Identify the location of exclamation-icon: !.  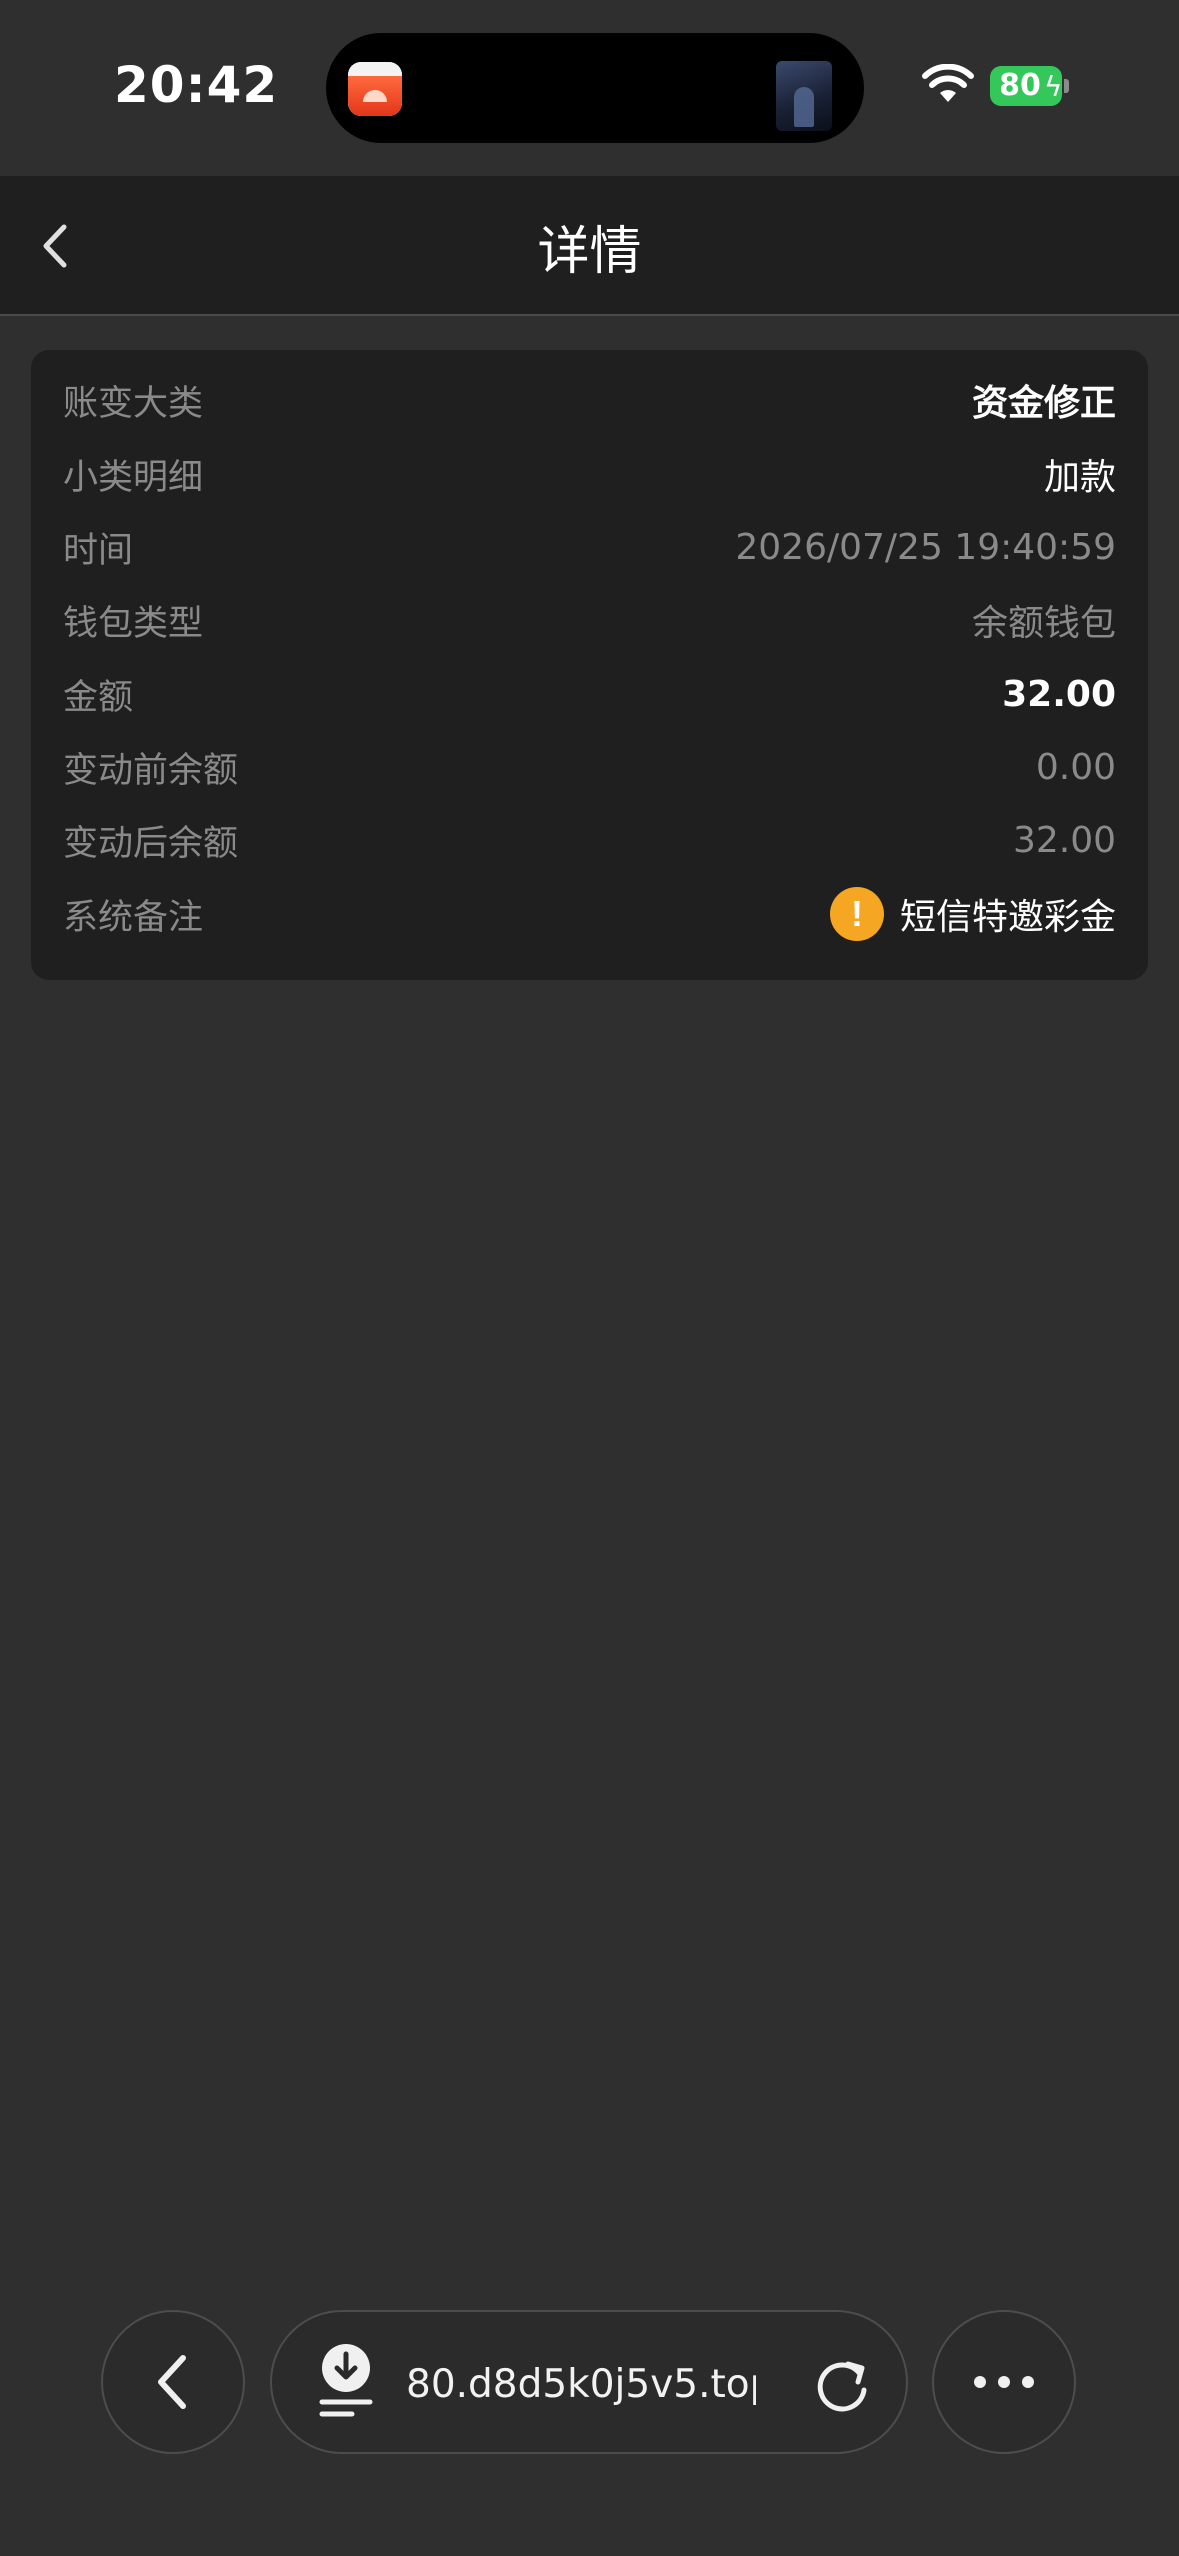
(856, 914).